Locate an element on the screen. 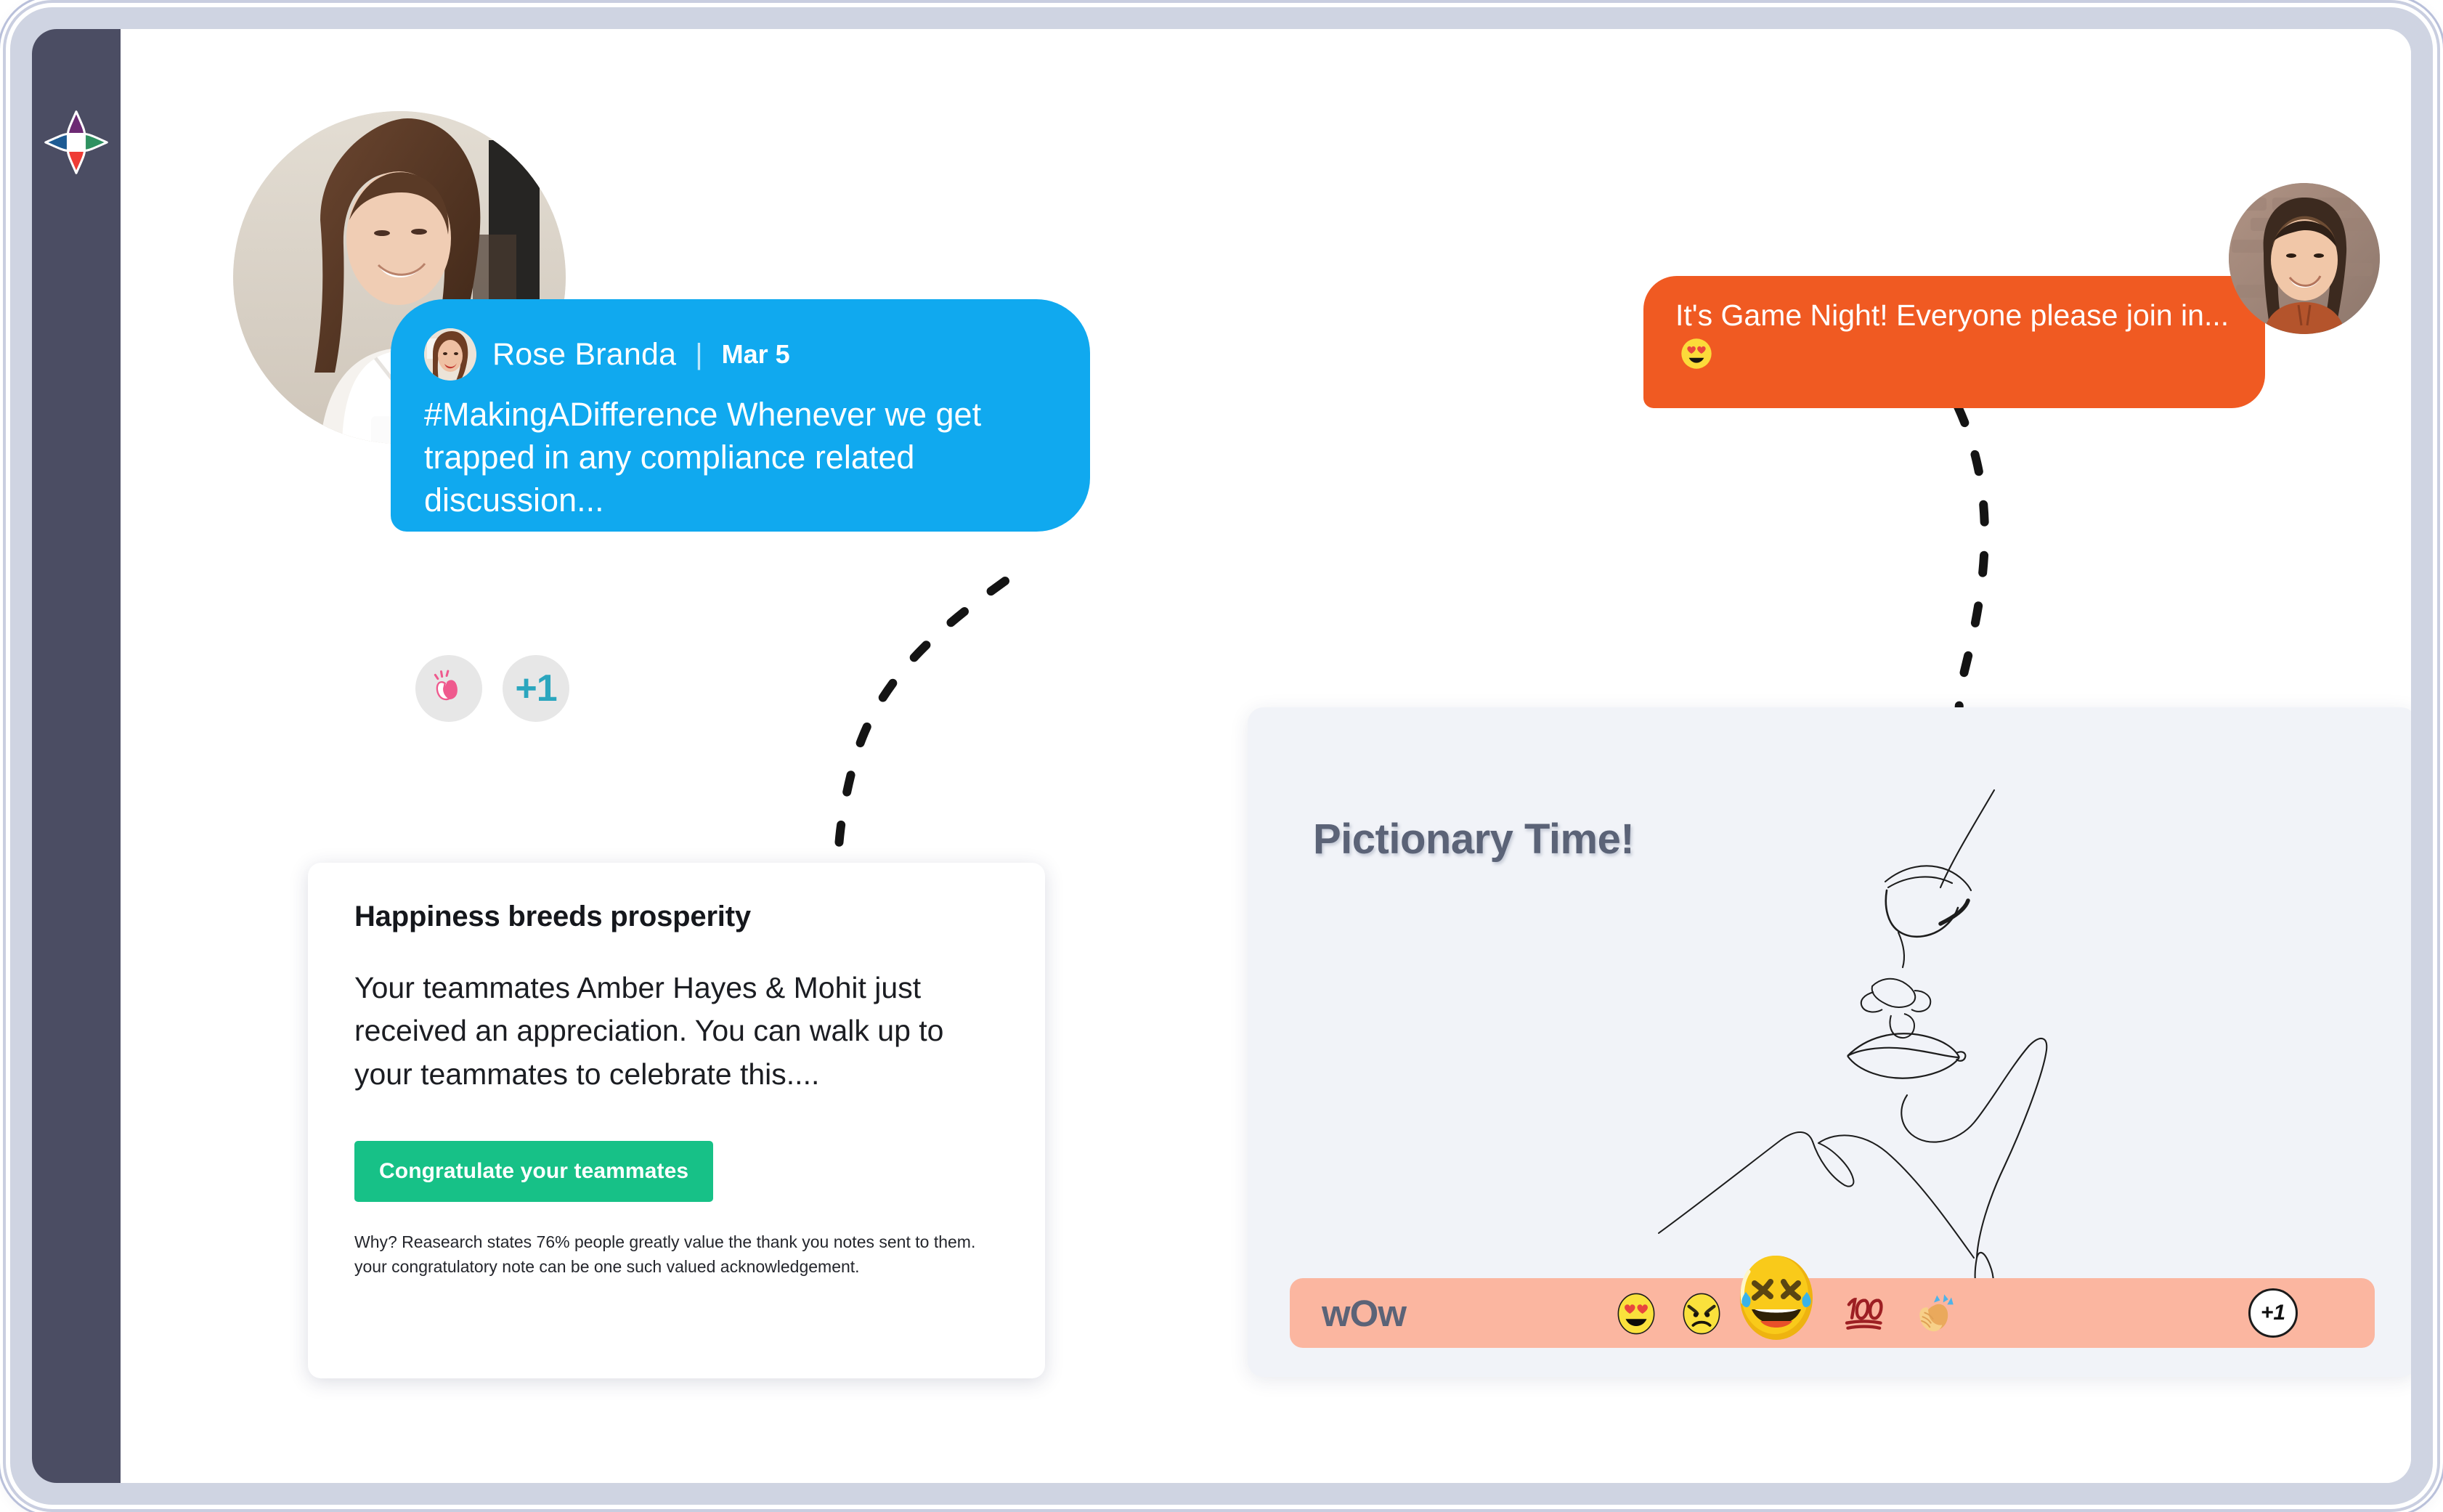 The height and width of the screenshot is (1512, 2443). plus-one-chip-label: +1 is located at coordinates (536, 688).